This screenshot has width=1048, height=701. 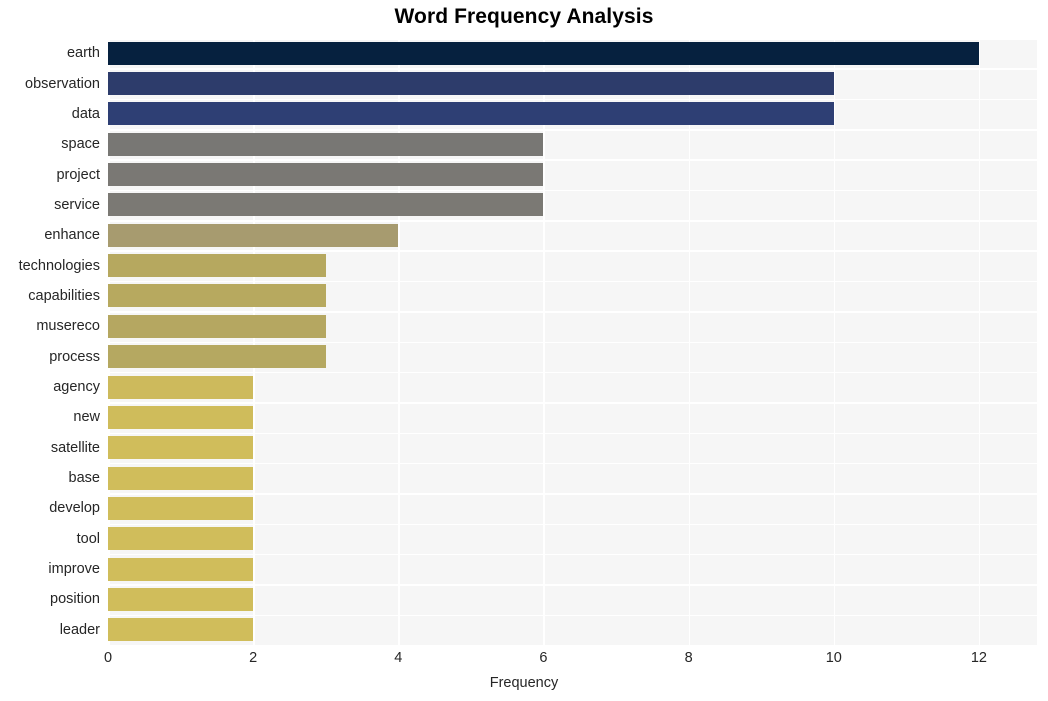 I want to click on y-tick-label: improve, so click(x=74, y=569).